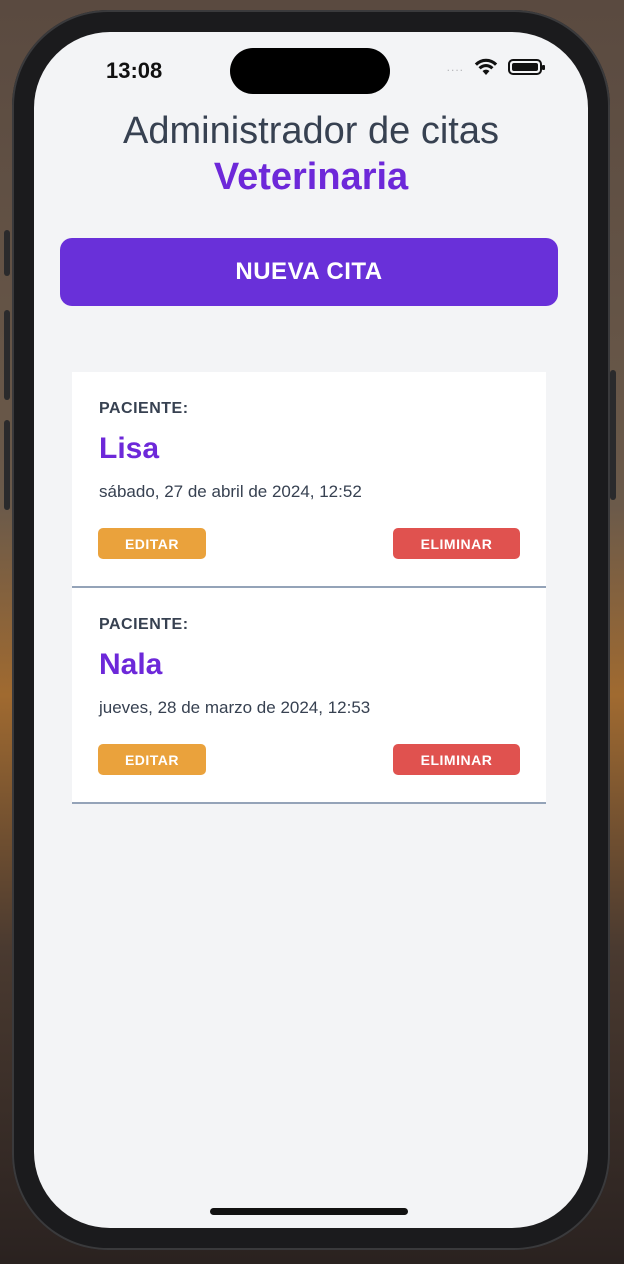 The image size is (624, 1264). Describe the element at coordinates (311, 131) in the screenshot. I see `page-title: Administrador de citas` at that location.